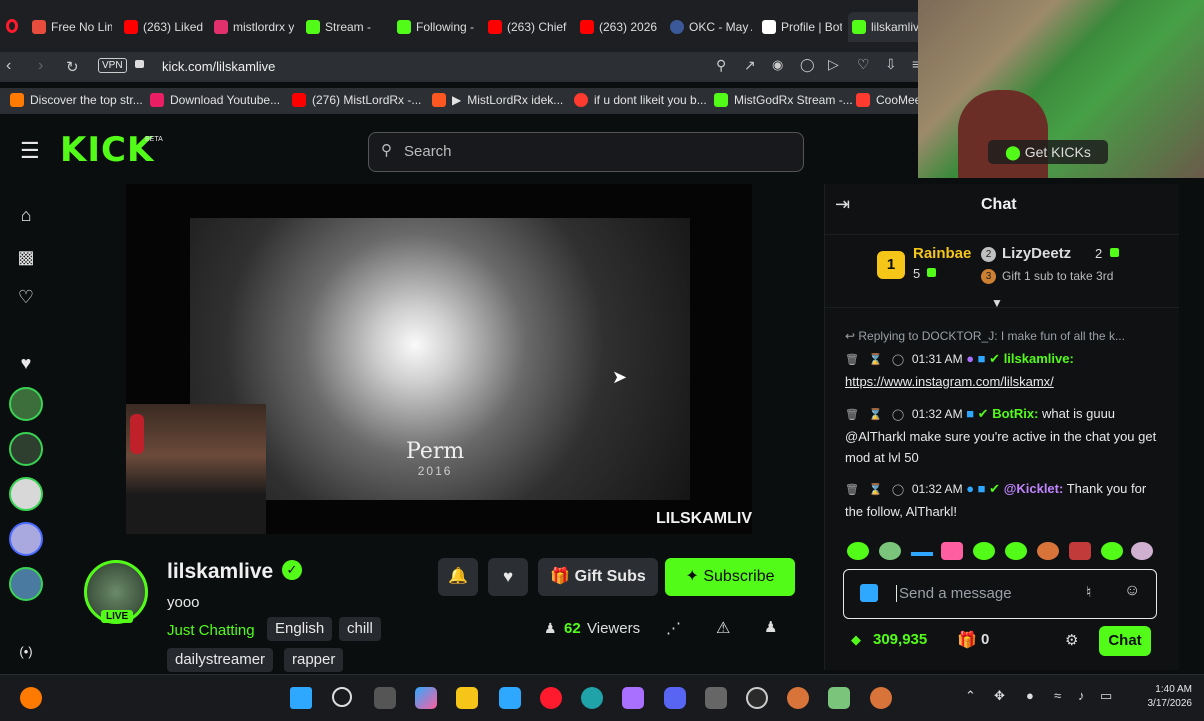 The image size is (1204, 721). Describe the element at coordinates (592, 698) in the screenshot. I see `edge-icon` at that location.